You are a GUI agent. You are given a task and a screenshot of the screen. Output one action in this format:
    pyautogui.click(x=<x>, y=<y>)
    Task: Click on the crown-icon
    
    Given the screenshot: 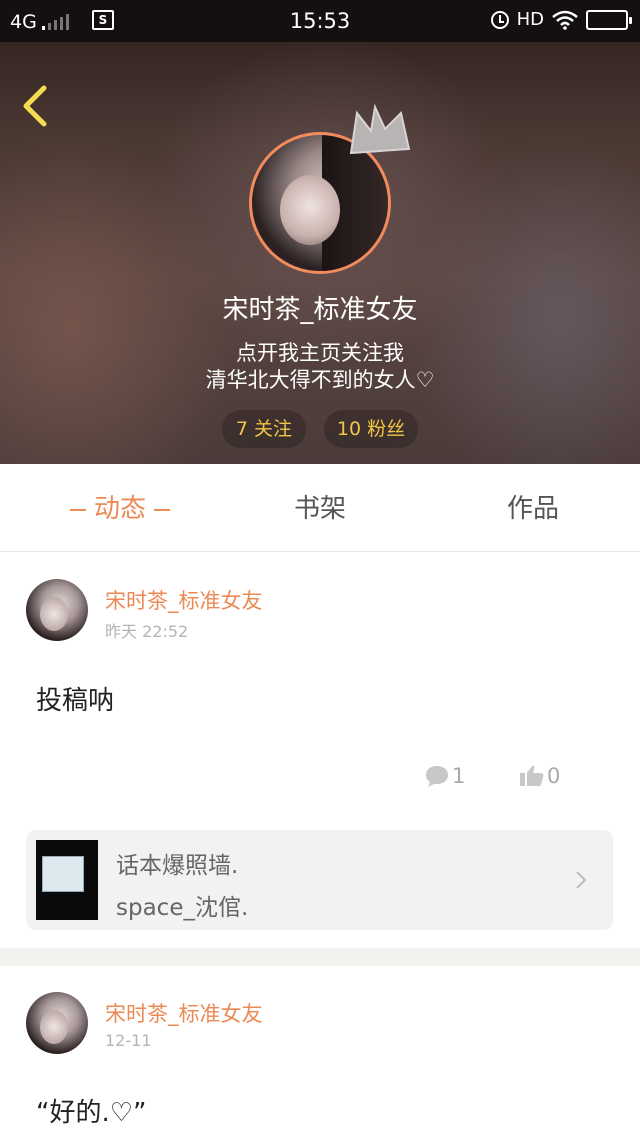 What is the action you would take?
    pyautogui.click(x=380, y=129)
    